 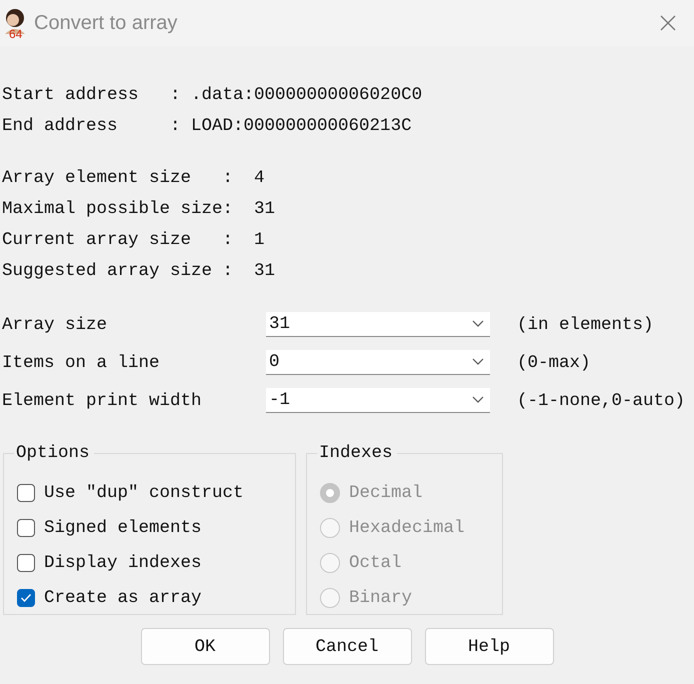 I want to click on checkbox-label: Create as array, so click(x=123, y=598).